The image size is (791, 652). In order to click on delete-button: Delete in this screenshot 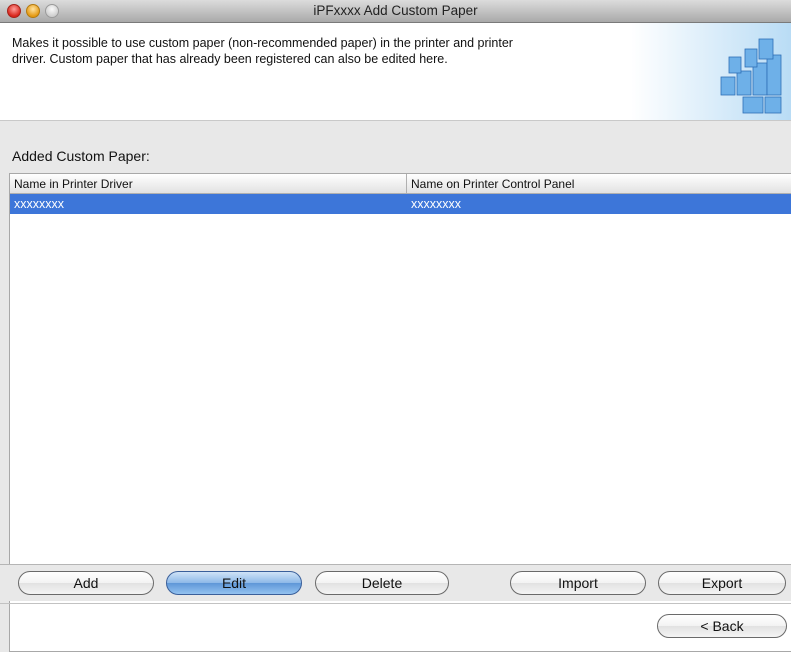, I will do `click(382, 583)`.